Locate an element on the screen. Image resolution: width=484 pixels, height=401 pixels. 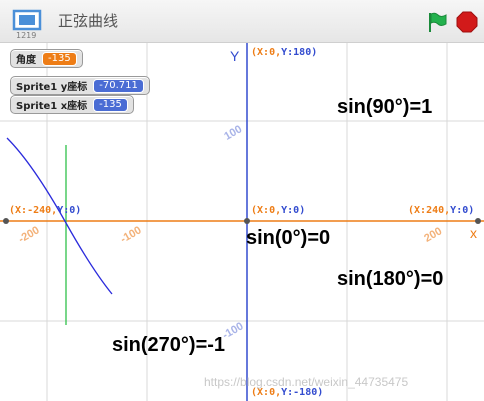
left-axis-dot is located at coordinates (6, 221).